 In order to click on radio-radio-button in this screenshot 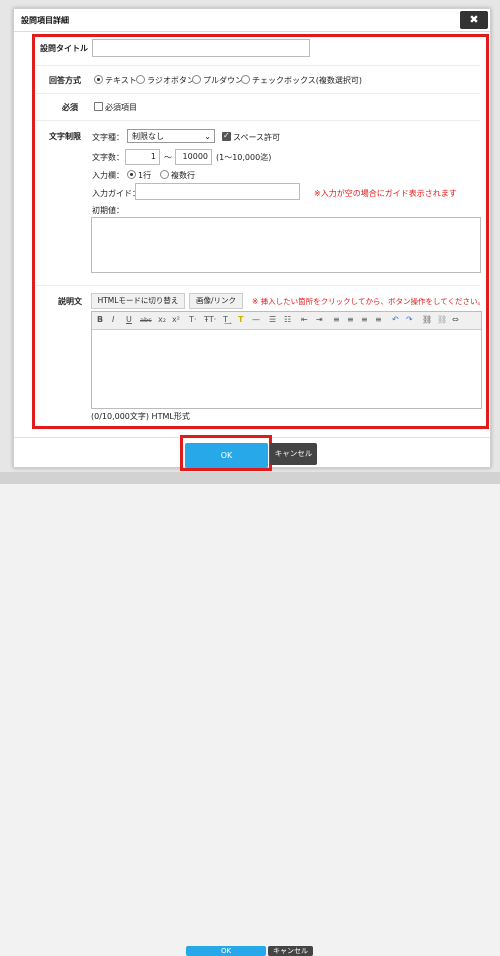, I will do `click(140, 79)`.